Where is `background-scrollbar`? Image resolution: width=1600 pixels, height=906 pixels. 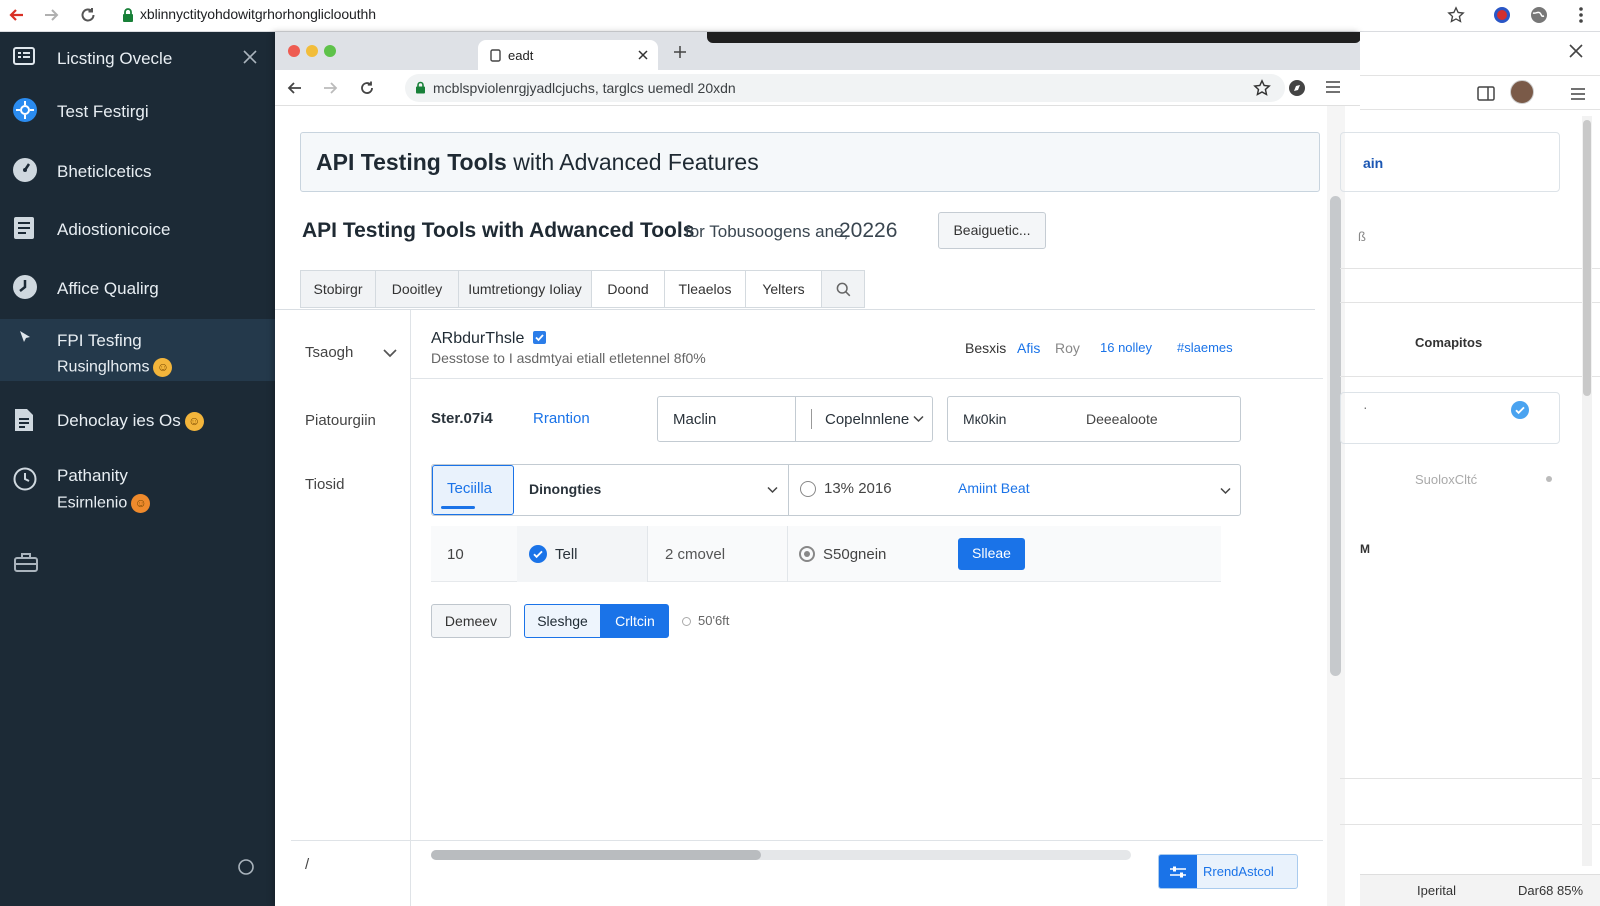 background-scrollbar is located at coordinates (1587, 491).